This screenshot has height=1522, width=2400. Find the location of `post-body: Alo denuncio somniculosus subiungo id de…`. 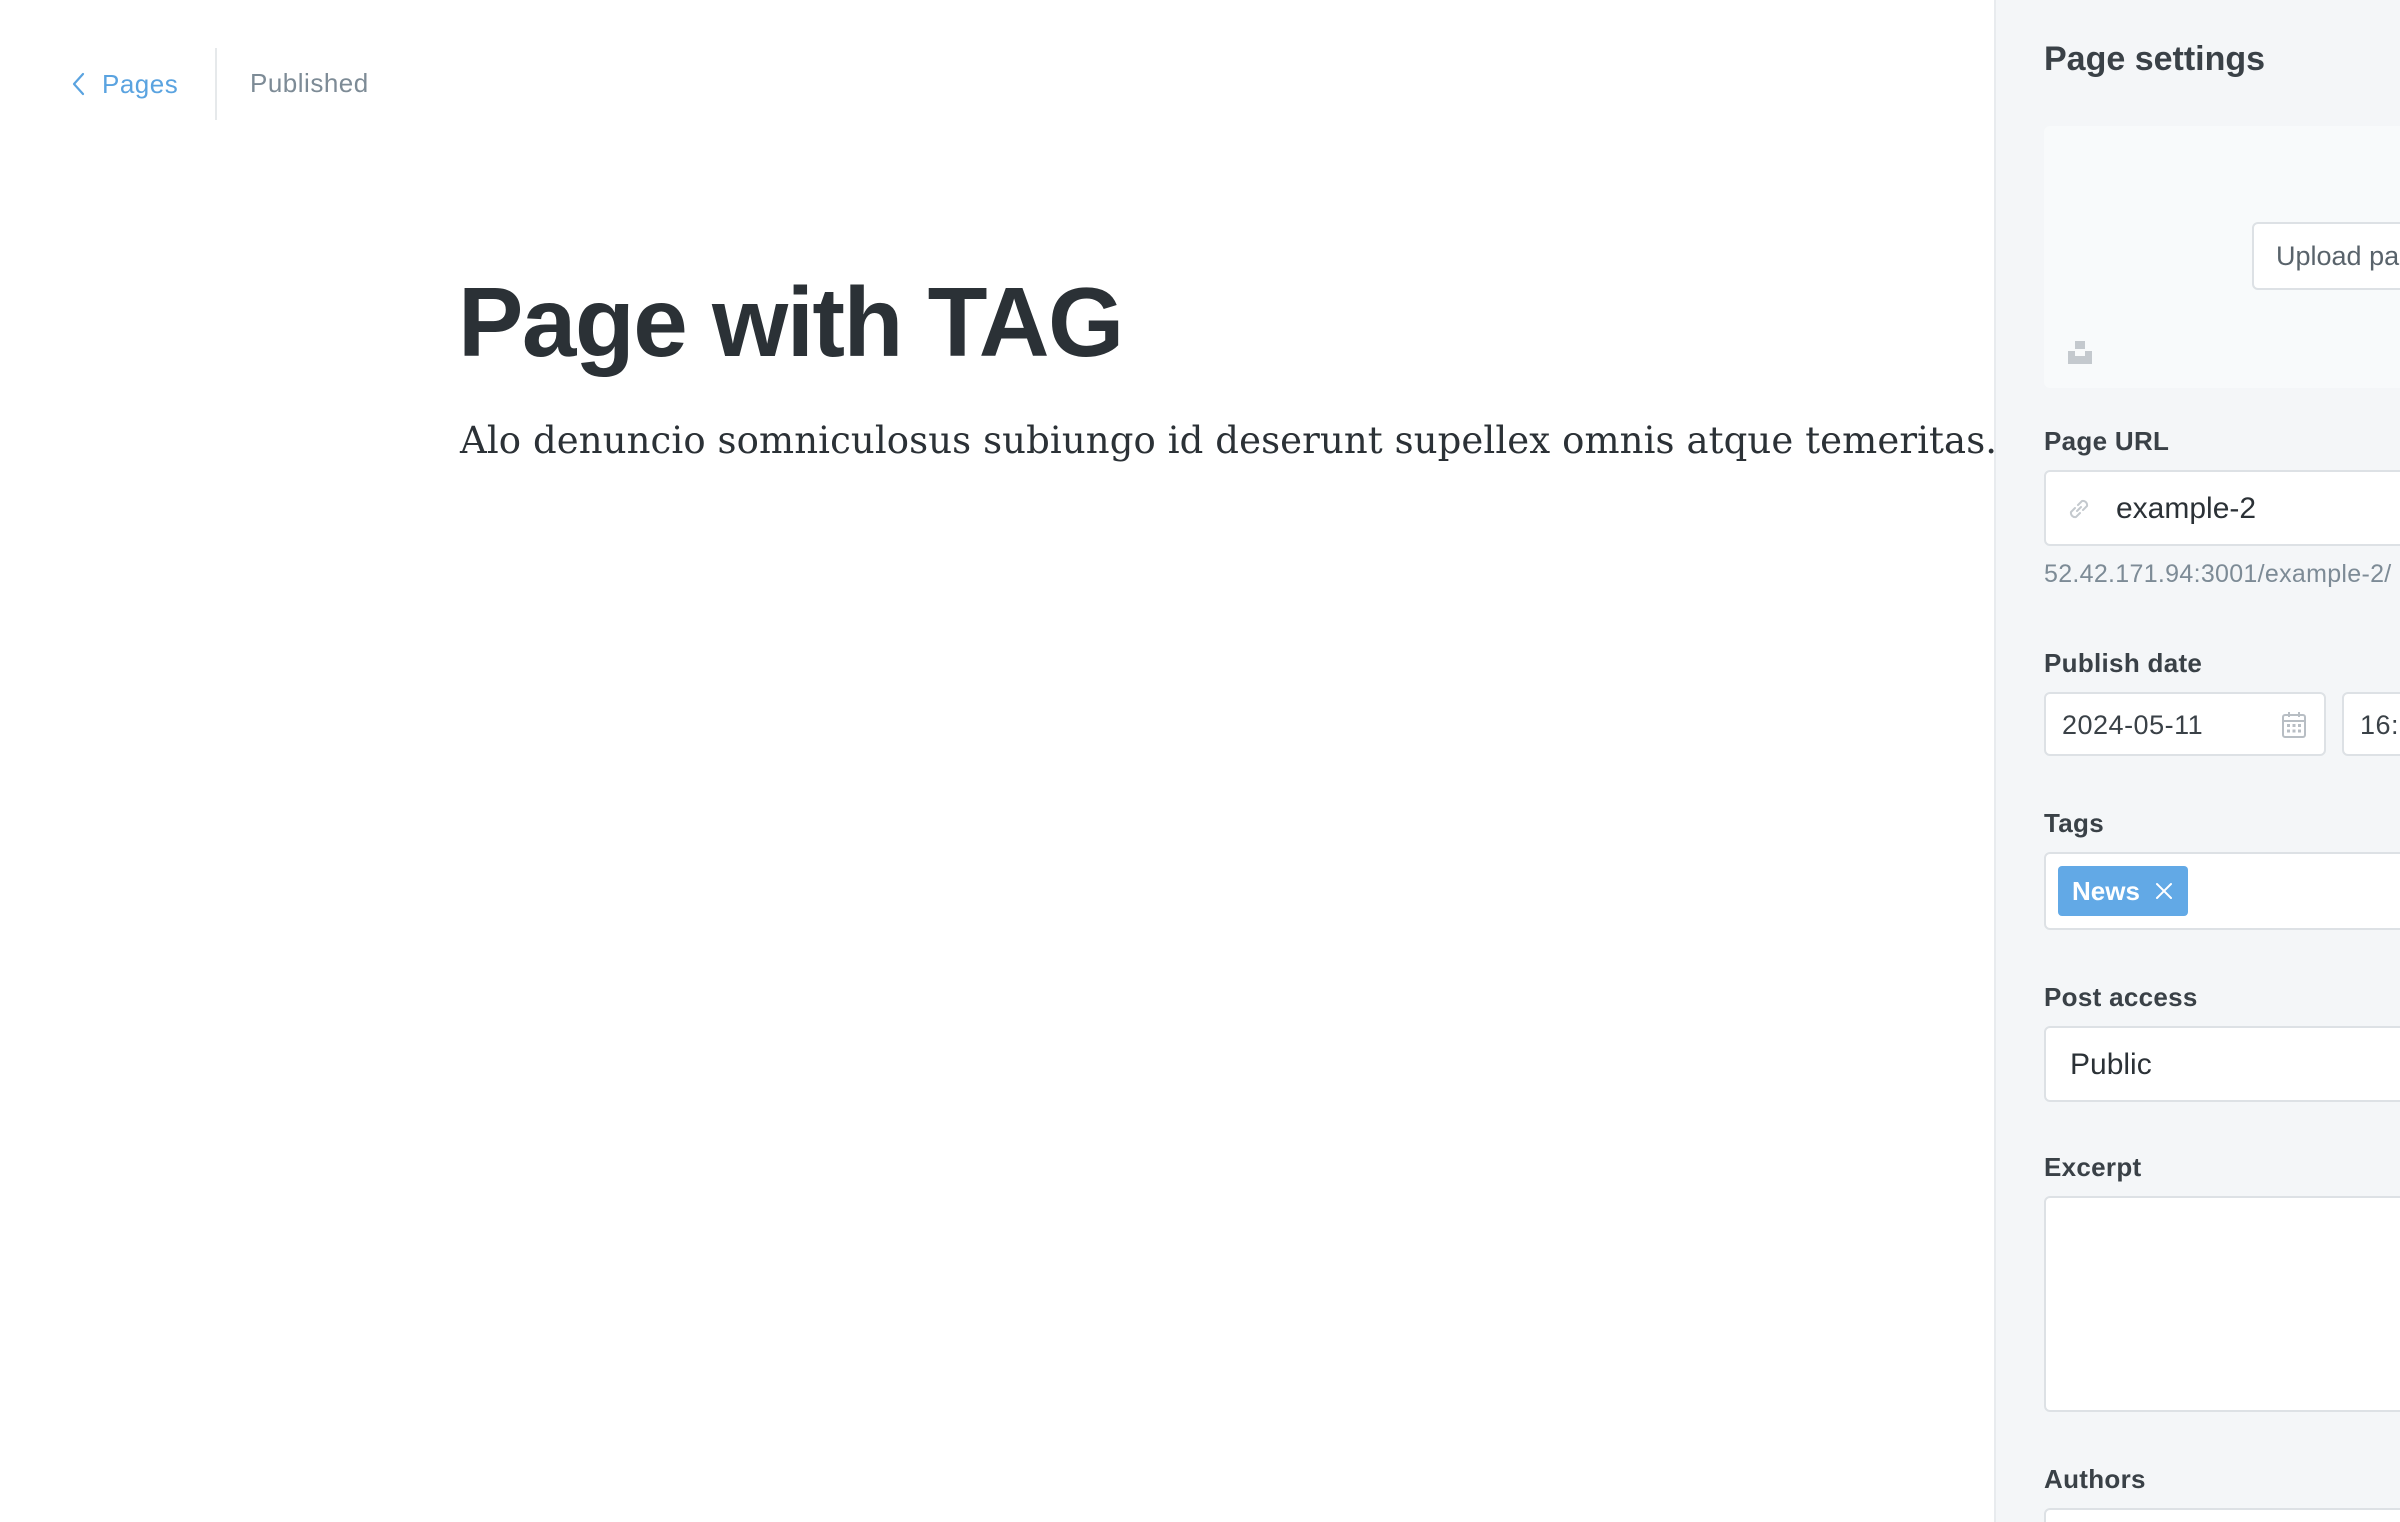

post-body: Alo denuncio somniculosus subiungo id de… is located at coordinates (1228, 441).